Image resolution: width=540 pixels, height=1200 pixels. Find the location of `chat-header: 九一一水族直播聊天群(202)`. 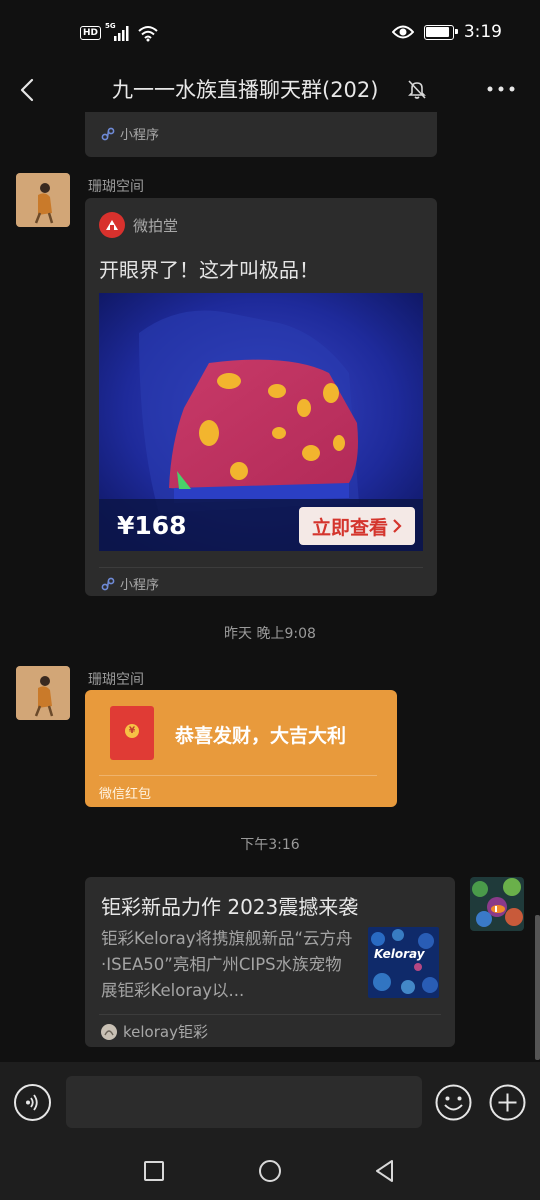

chat-header: 九一一水族直播聊天群(202) is located at coordinates (270, 90).